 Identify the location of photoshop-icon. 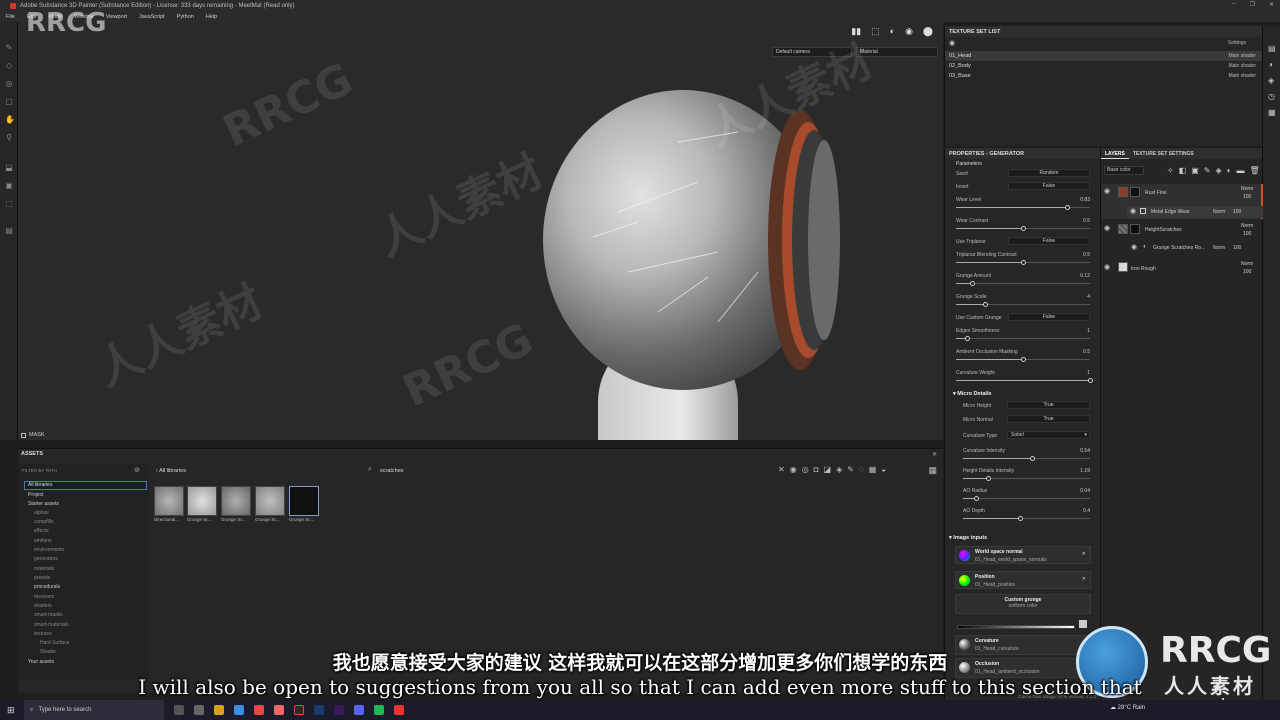
(319, 710).